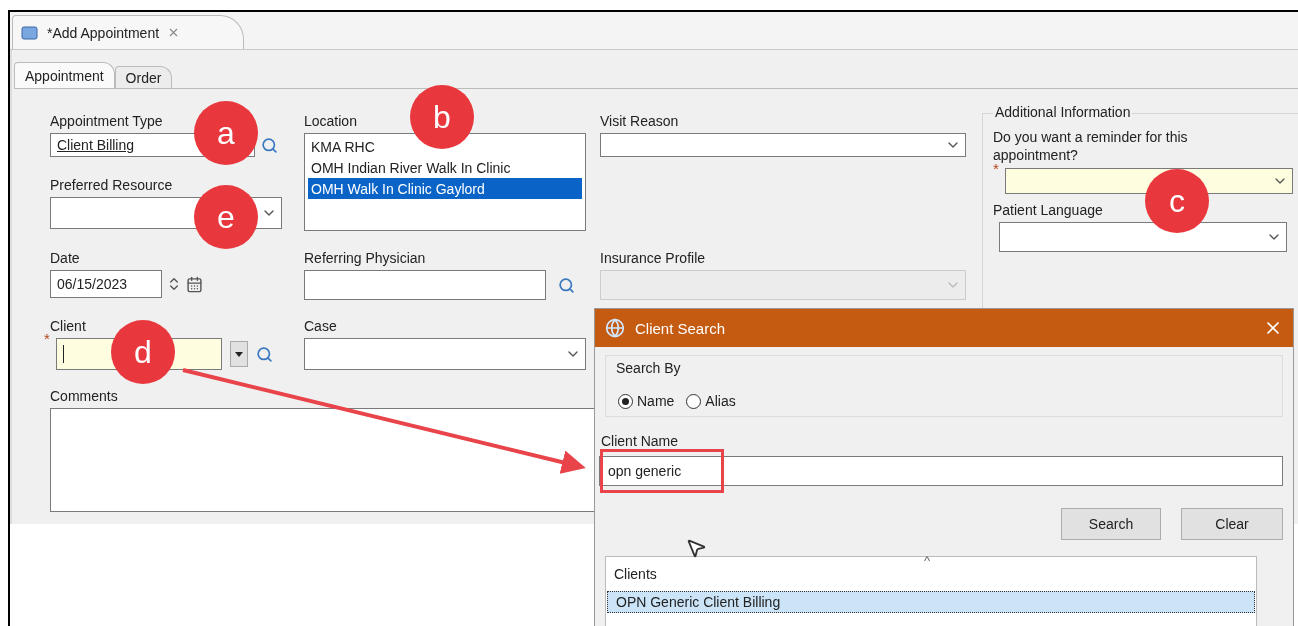 The height and width of the screenshot is (626, 1298). What do you see at coordinates (648, 368) in the screenshot?
I see `group-title: Search By` at bounding box center [648, 368].